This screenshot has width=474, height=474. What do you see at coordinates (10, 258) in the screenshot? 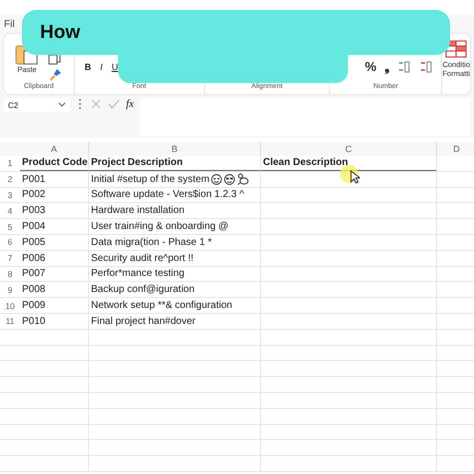
I see `row-header: 7` at bounding box center [10, 258].